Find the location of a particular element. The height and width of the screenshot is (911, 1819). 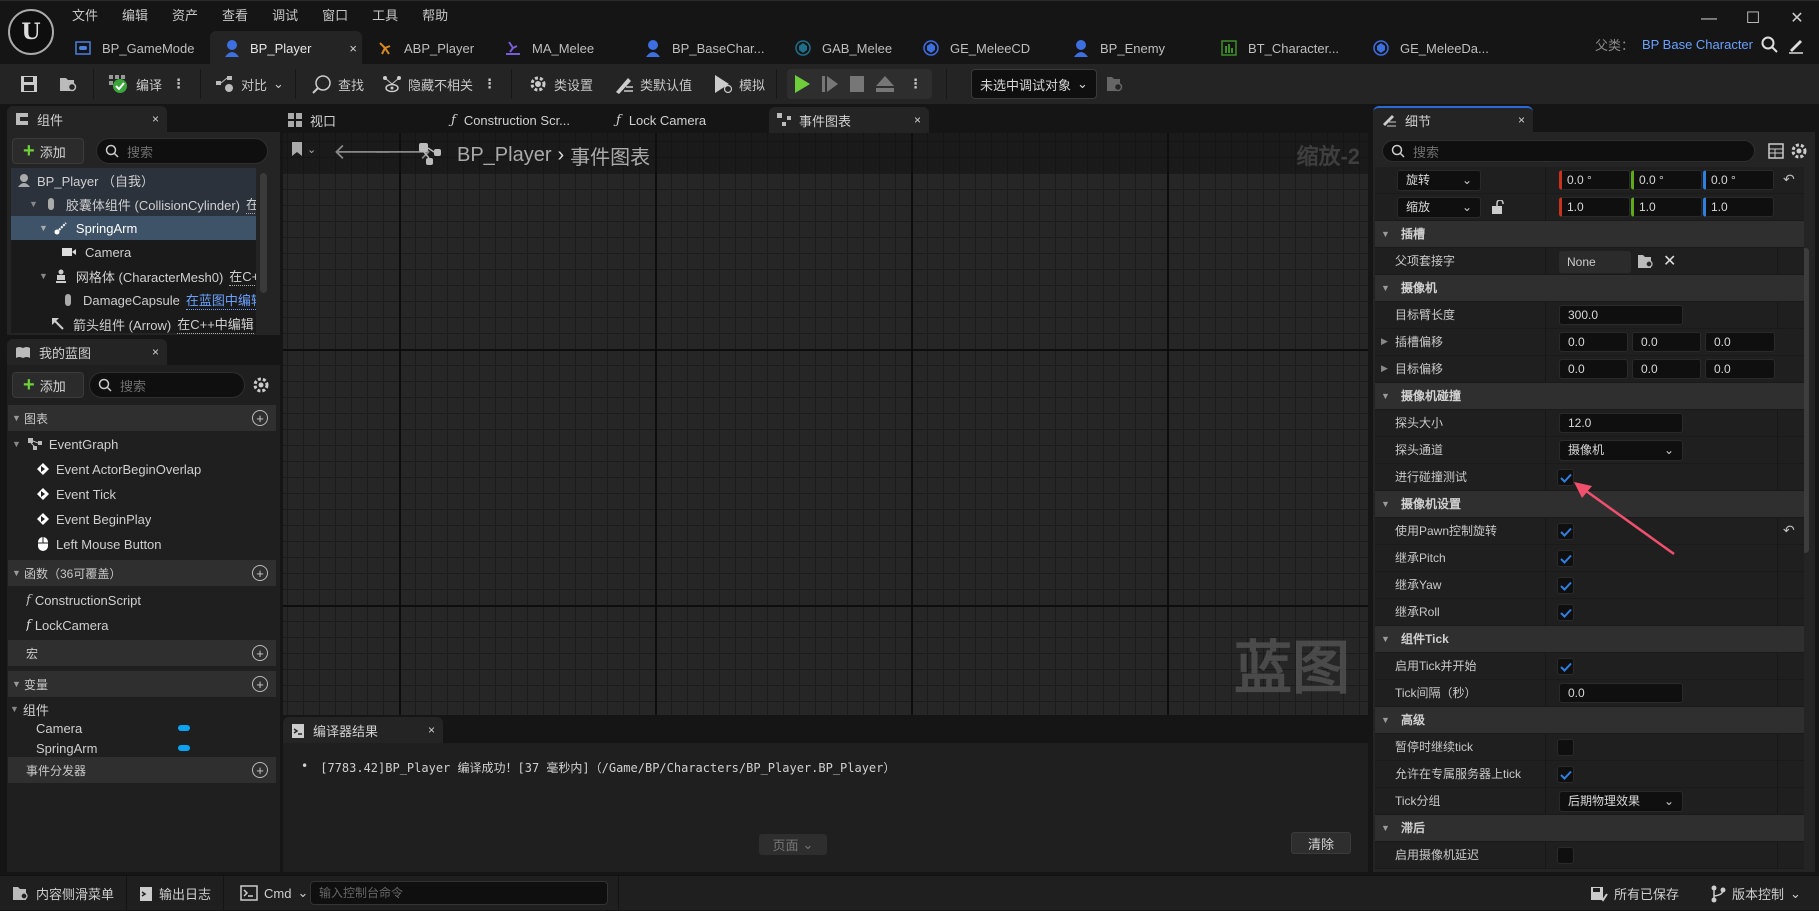

doc-tab-bp-enemy: BP_Enemy is located at coordinates (1132, 48).